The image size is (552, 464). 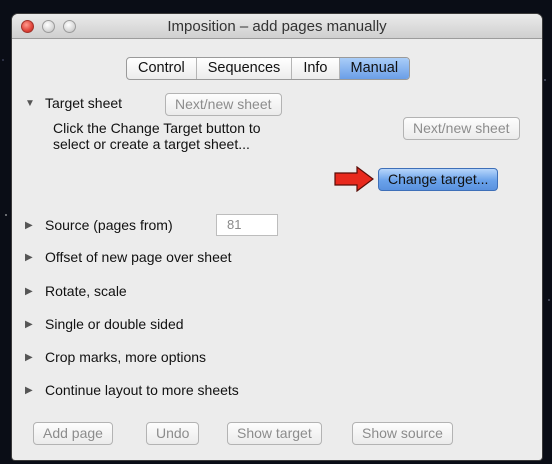 I want to click on offset-disclosure: ▶ Offset of new page over sheet, so click(x=128, y=257).